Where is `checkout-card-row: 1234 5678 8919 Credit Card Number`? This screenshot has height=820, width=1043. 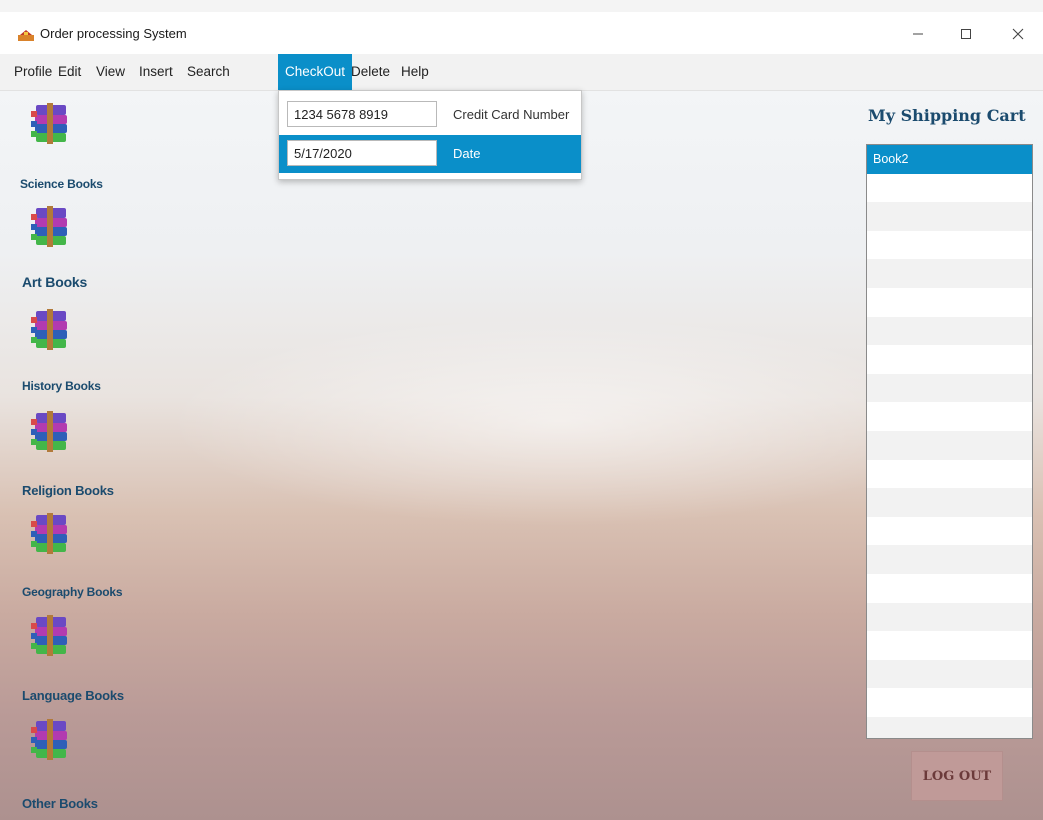
checkout-card-row: 1234 5678 8919 Credit Card Number is located at coordinates (430, 115).